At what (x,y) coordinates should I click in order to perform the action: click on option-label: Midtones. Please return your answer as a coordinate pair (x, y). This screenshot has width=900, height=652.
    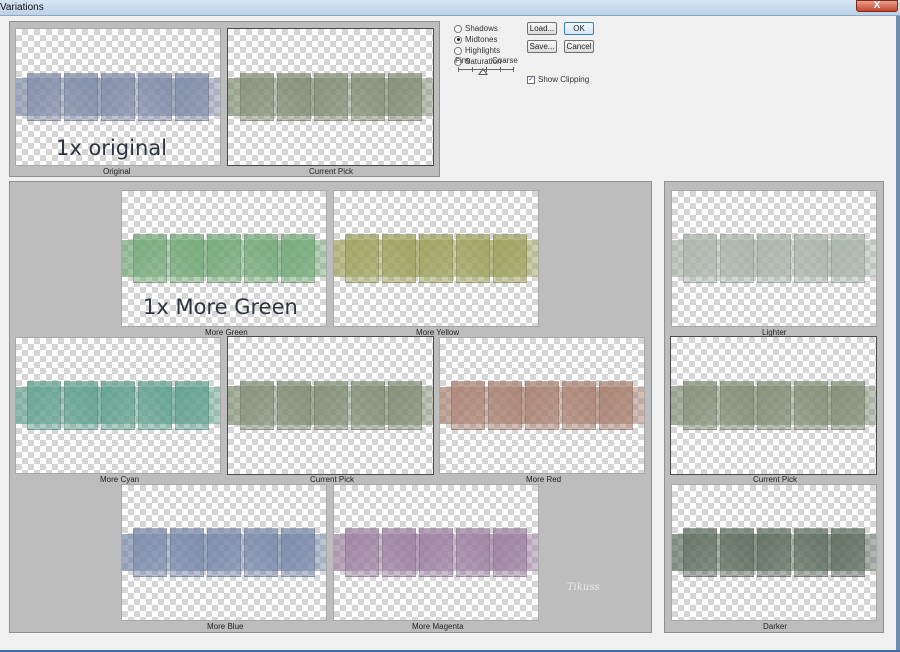
    Looking at the image, I should click on (481, 39).